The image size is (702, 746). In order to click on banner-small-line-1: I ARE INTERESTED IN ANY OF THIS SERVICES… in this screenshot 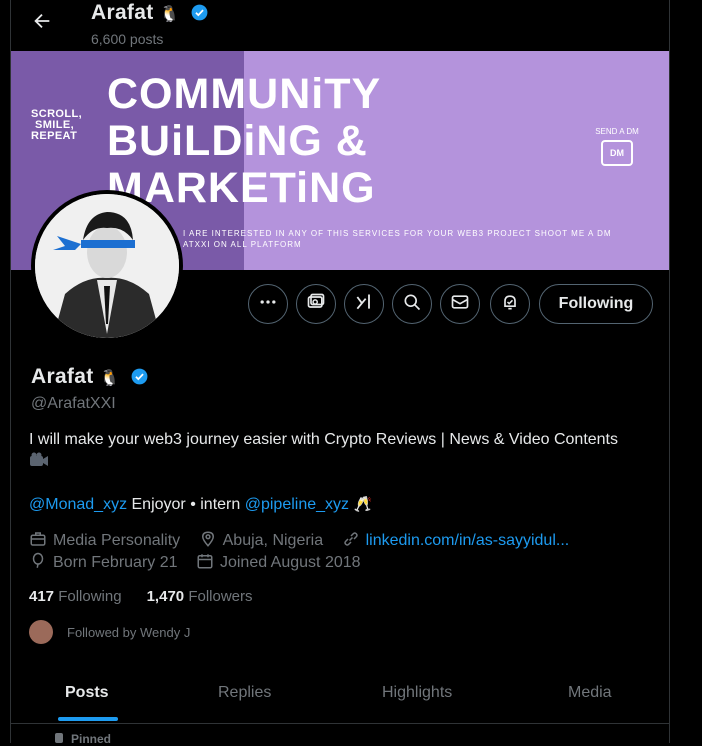, I will do `click(397, 233)`.